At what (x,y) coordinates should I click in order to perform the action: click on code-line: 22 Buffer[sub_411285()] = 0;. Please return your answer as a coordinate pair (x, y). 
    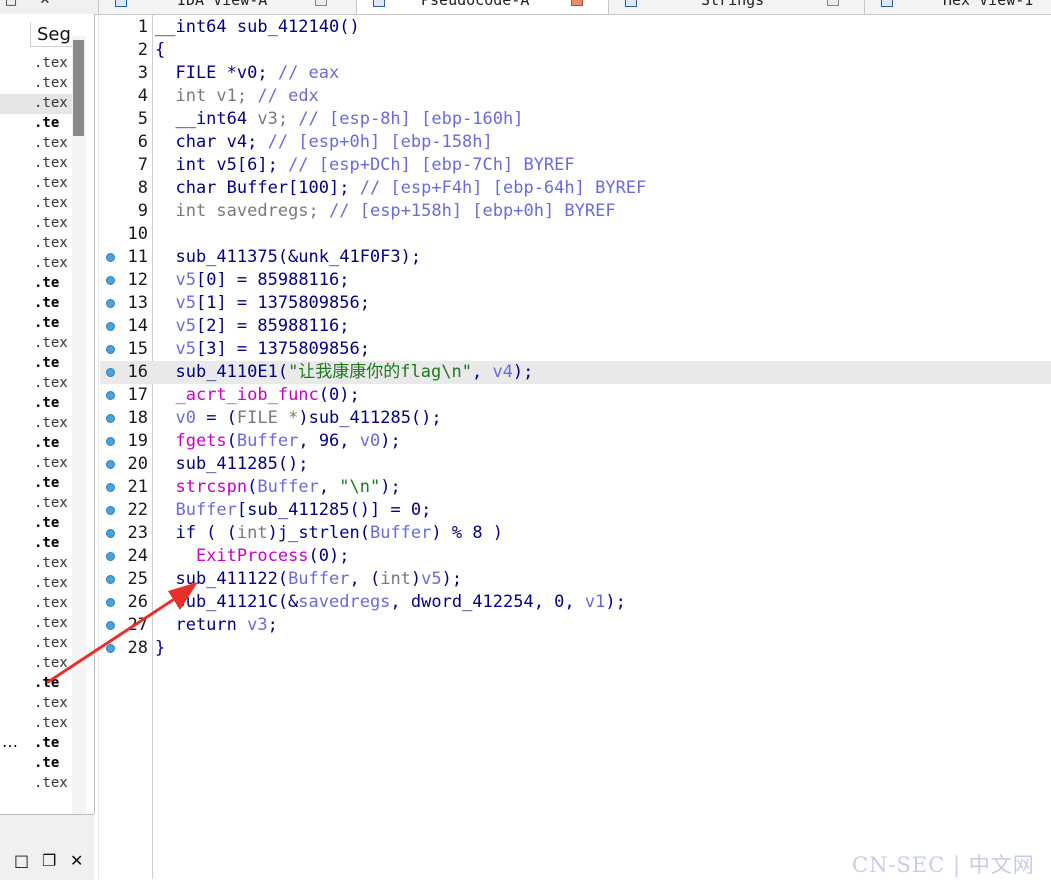
    Looking at the image, I should click on (575, 510).